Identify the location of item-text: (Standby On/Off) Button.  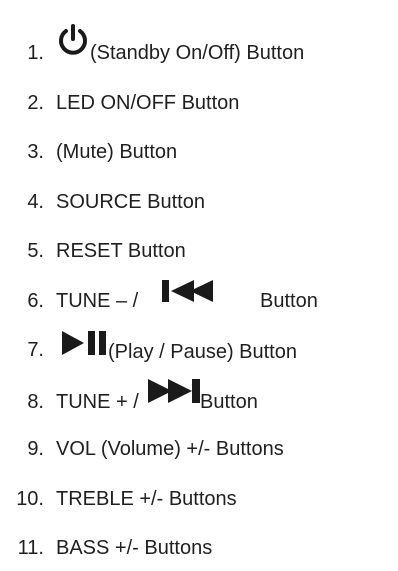
(197, 53).